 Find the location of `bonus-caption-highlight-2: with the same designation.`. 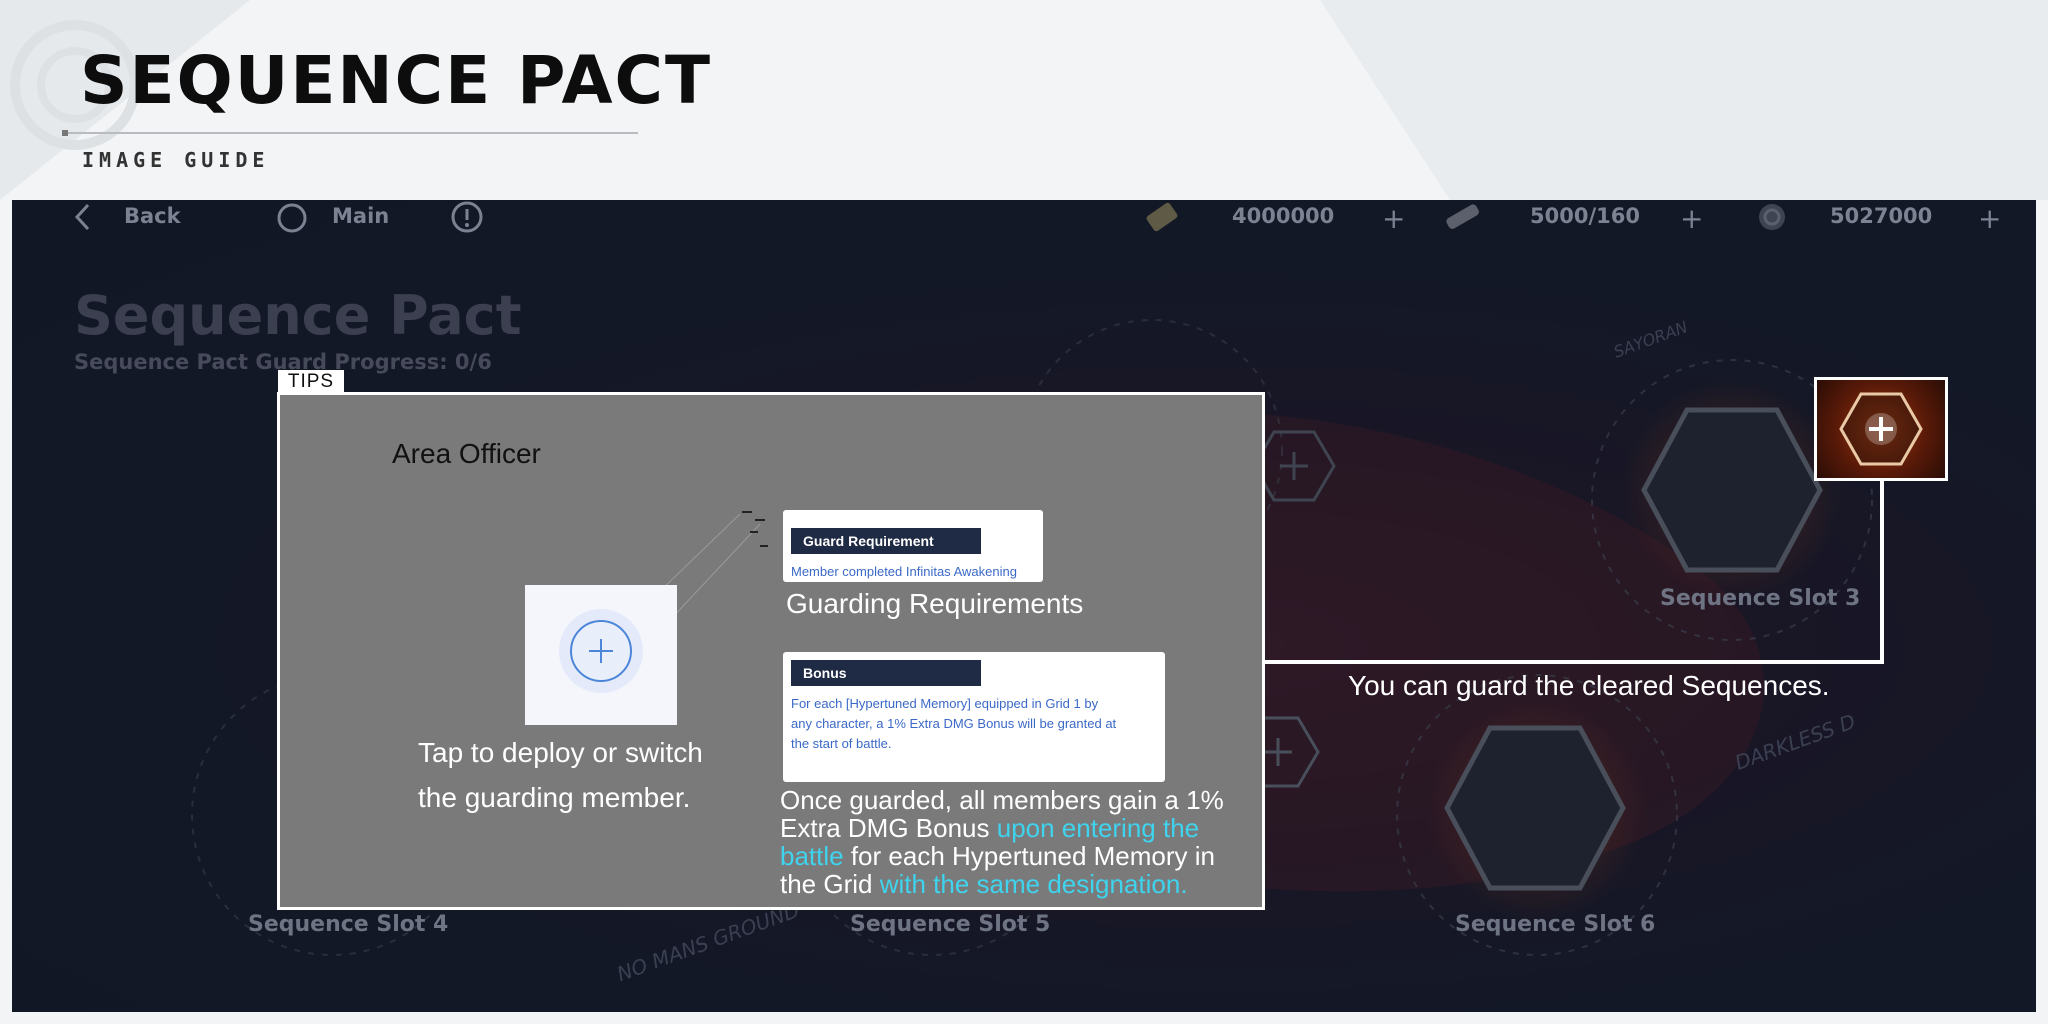

bonus-caption-highlight-2: with the same designation. is located at coordinates (1033, 884).